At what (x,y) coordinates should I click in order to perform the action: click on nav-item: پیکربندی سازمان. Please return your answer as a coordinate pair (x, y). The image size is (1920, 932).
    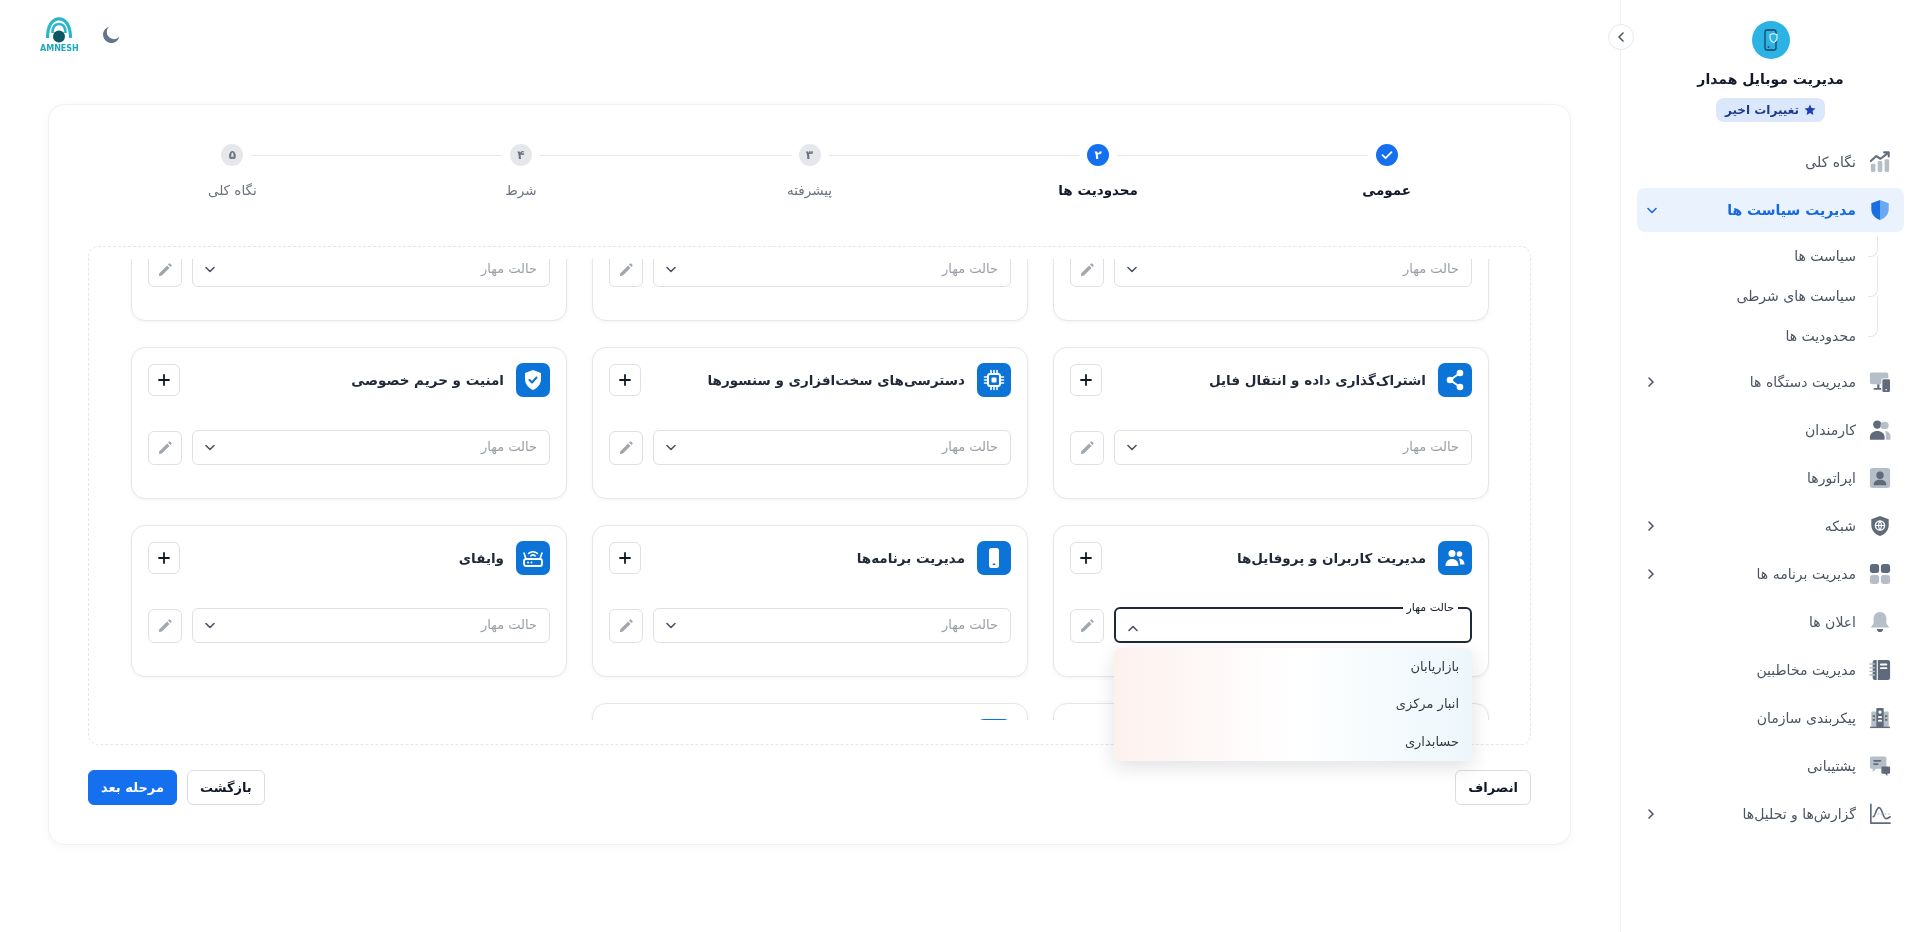
    Looking at the image, I should click on (1770, 718).